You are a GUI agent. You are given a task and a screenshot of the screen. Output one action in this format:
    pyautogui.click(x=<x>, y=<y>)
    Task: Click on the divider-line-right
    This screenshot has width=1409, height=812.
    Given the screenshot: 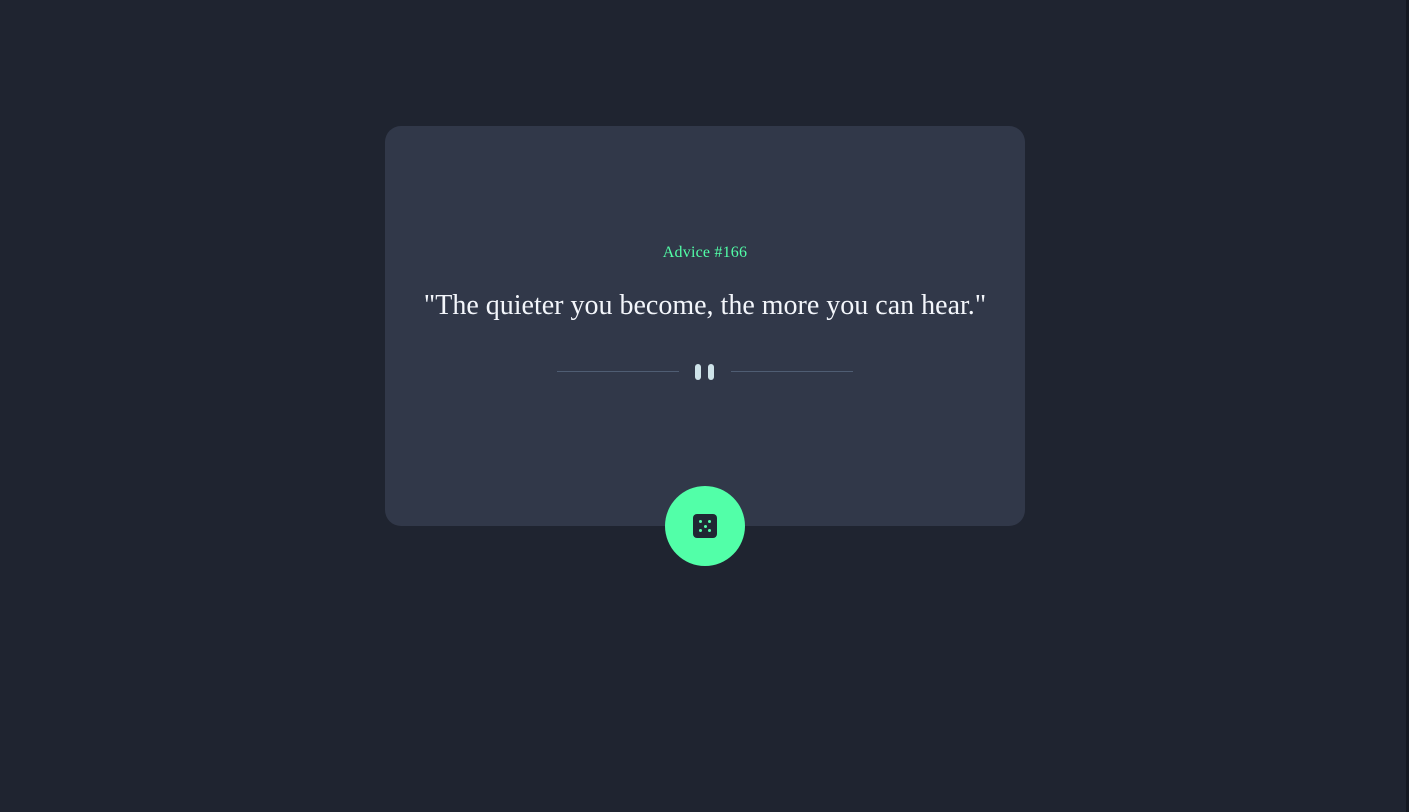 What is the action you would take?
    pyautogui.click(x=792, y=371)
    